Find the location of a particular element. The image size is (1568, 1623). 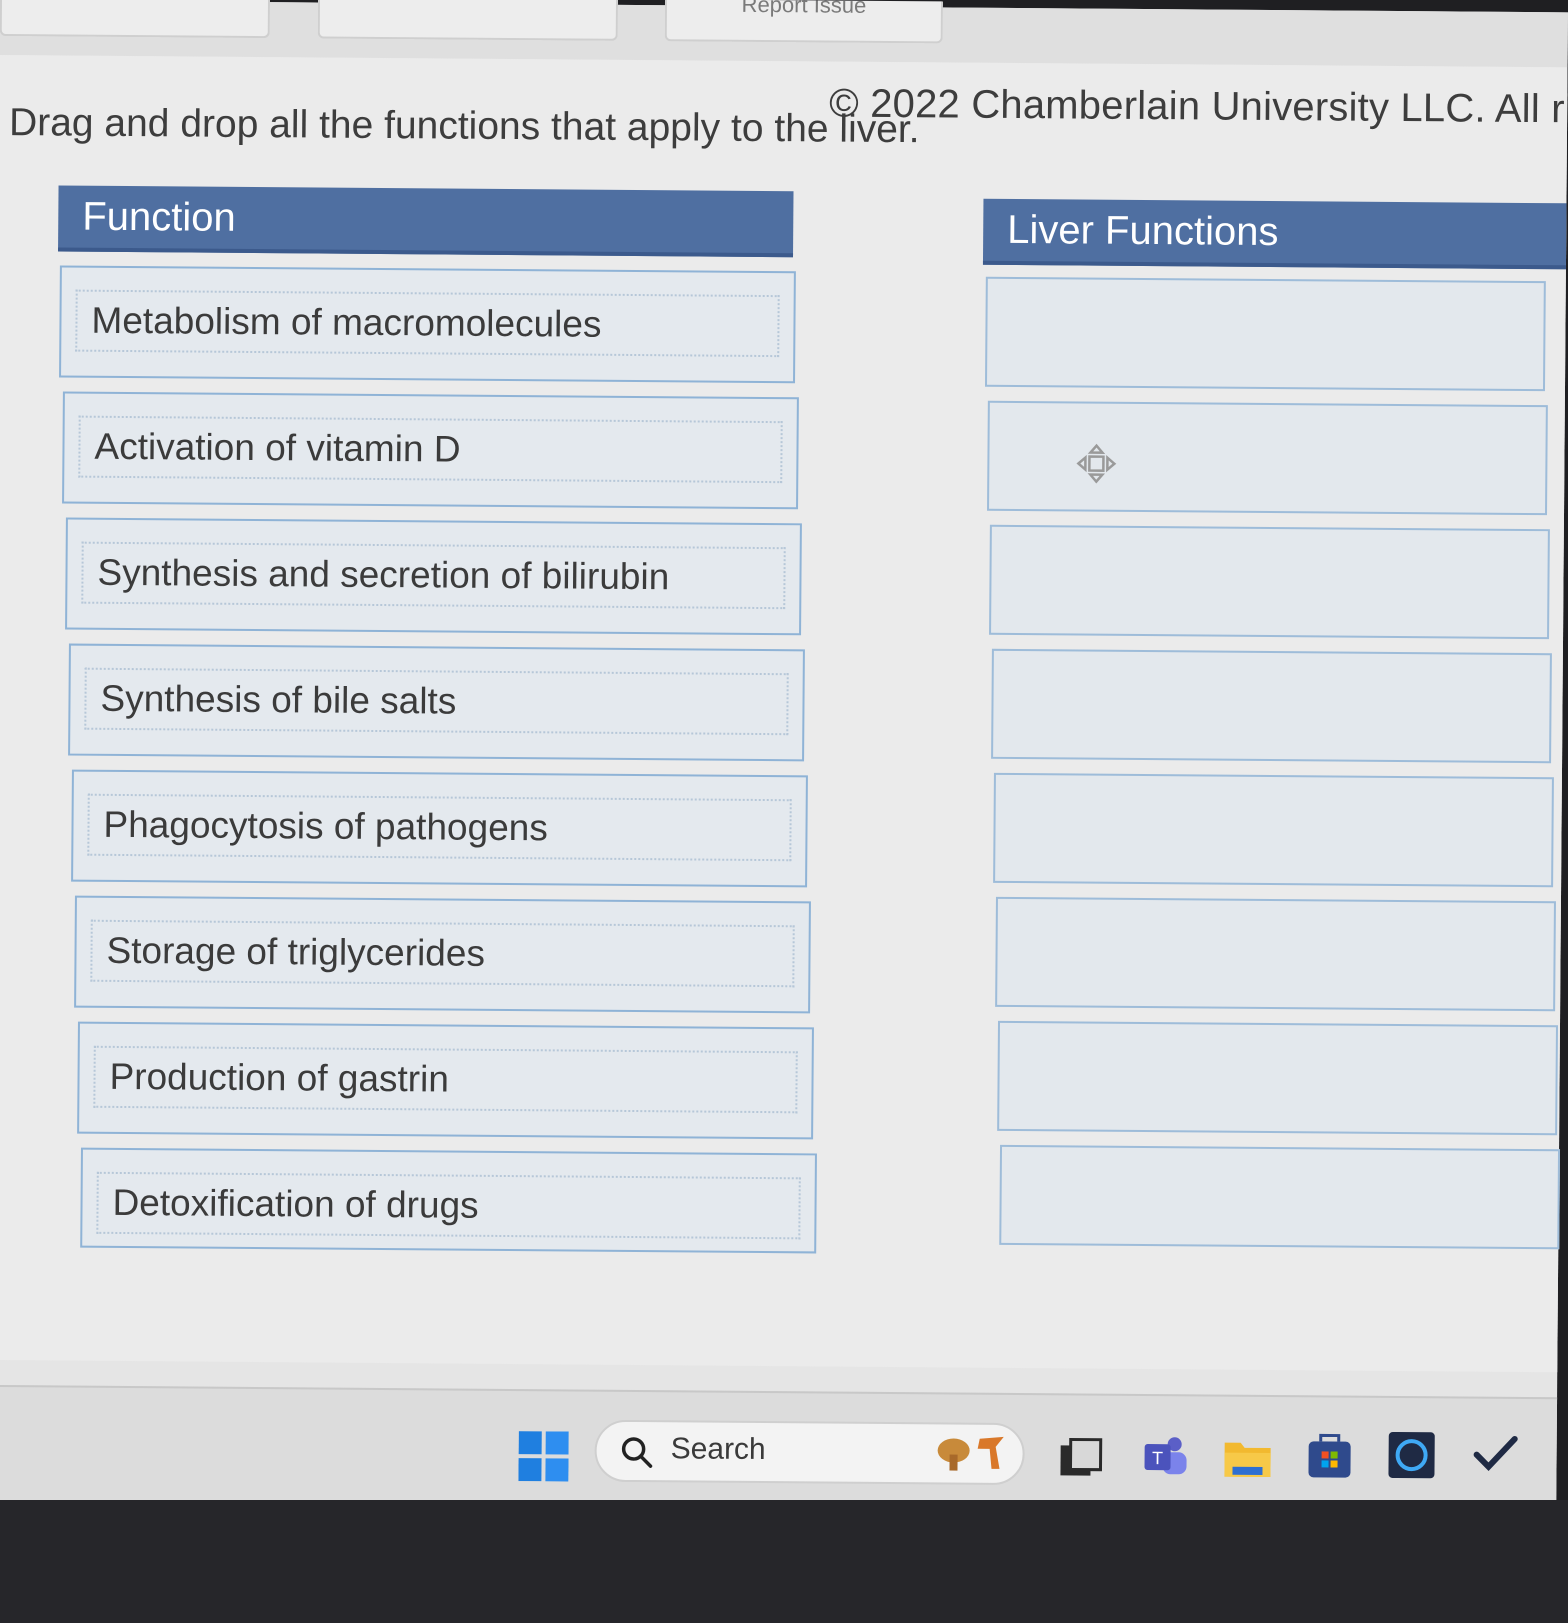

draggable-item: Production of gastrin is located at coordinates (445, 1080).